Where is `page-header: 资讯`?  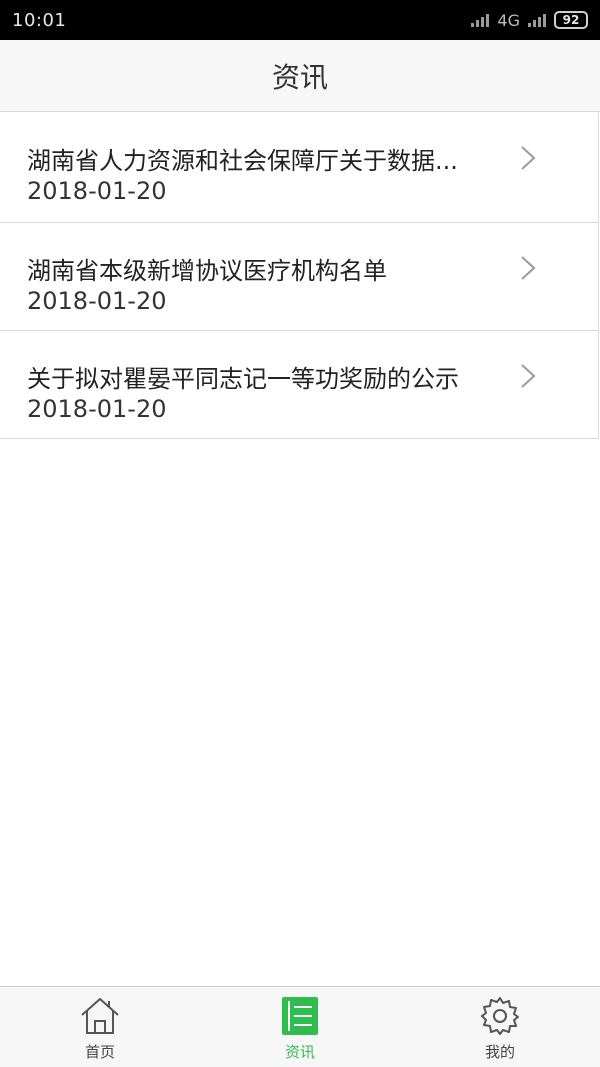 page-header: 资讯 is located at coordinates (300, 76).